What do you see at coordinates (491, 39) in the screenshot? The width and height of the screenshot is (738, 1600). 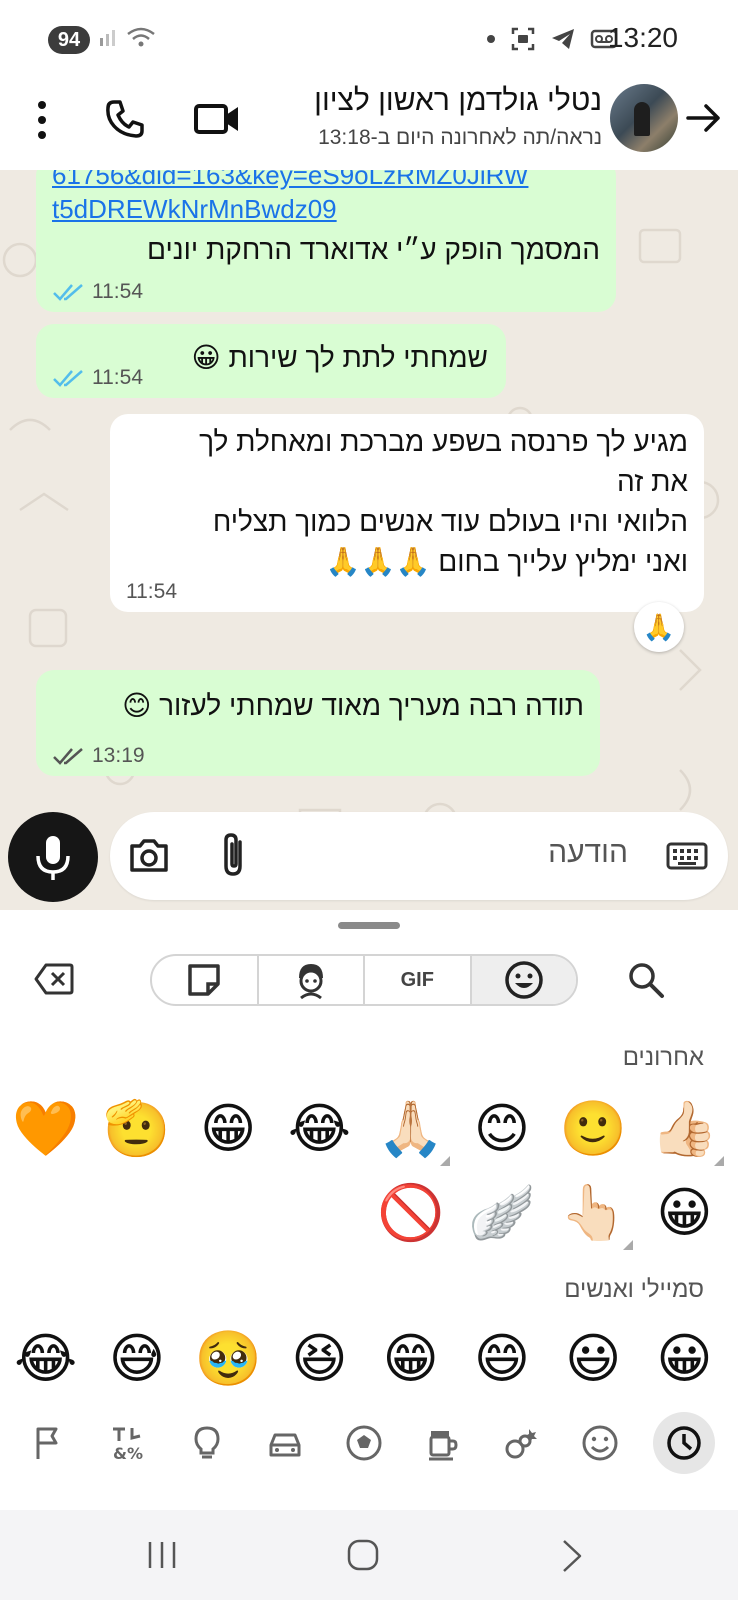 I see `dot-icon` at bounding box center [491, 39].